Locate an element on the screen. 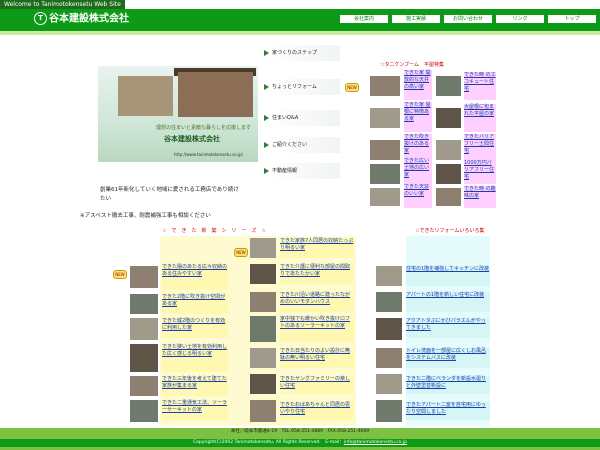 The height and width of the screenshot is (450, 600). feature-link: できた家 屋根に特徴ある家 is located at coordinates (418, 117).